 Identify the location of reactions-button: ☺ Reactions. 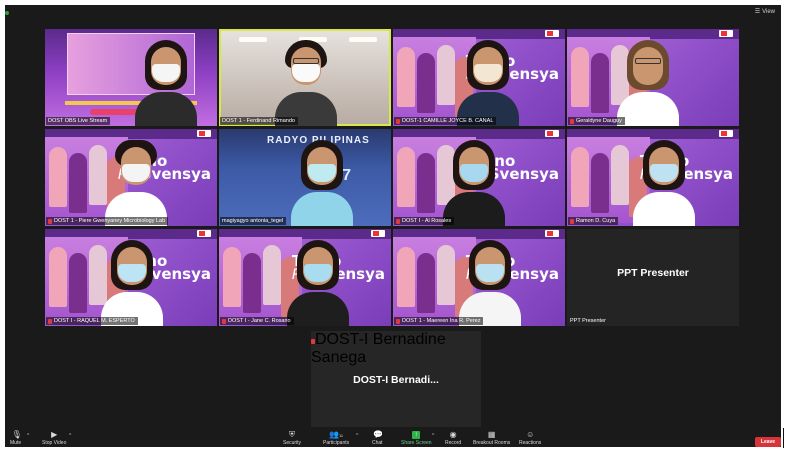
(530, 438).